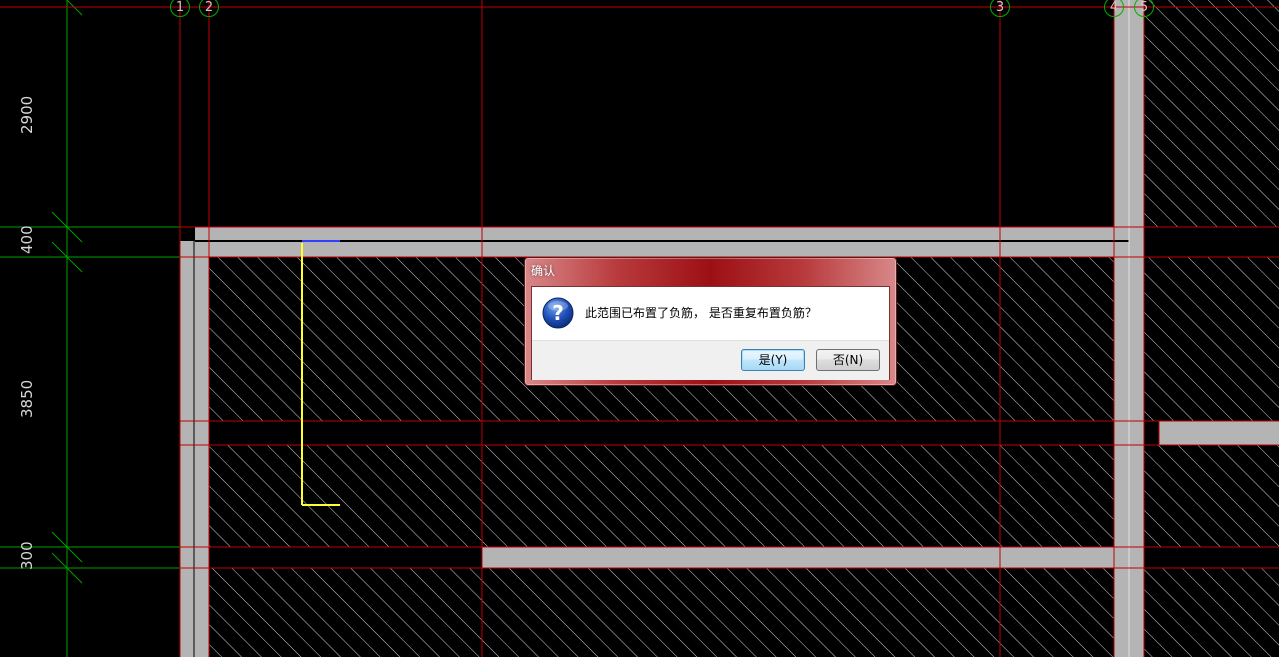 The width and height of the screenshot is (1279, 657). What do you see at coordinates (27, 114) in the screenshot?
I see `dimension-label-2900: 2900` at bounding box center [27, 114].